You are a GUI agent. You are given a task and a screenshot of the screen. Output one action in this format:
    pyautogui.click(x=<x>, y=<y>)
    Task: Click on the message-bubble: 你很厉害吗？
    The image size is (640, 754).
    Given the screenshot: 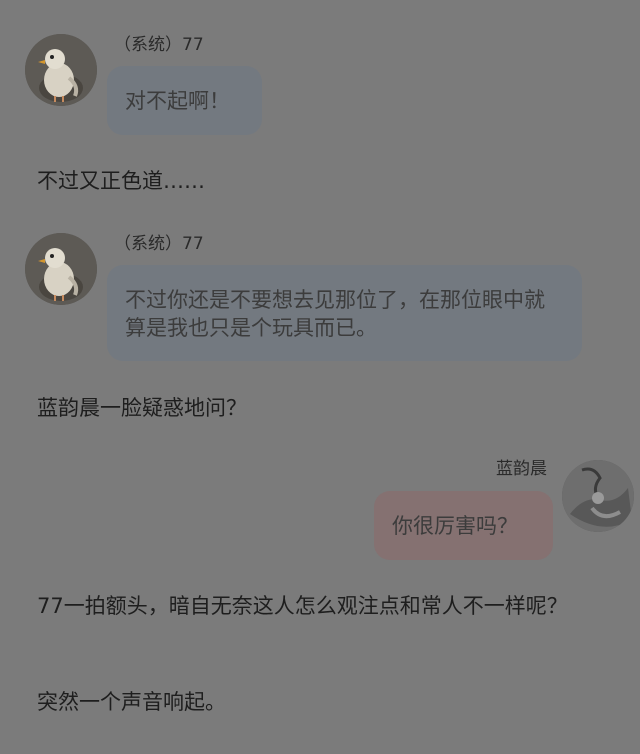 What is the action you would take?
    pyautogui.click(x=463, y=525)
    